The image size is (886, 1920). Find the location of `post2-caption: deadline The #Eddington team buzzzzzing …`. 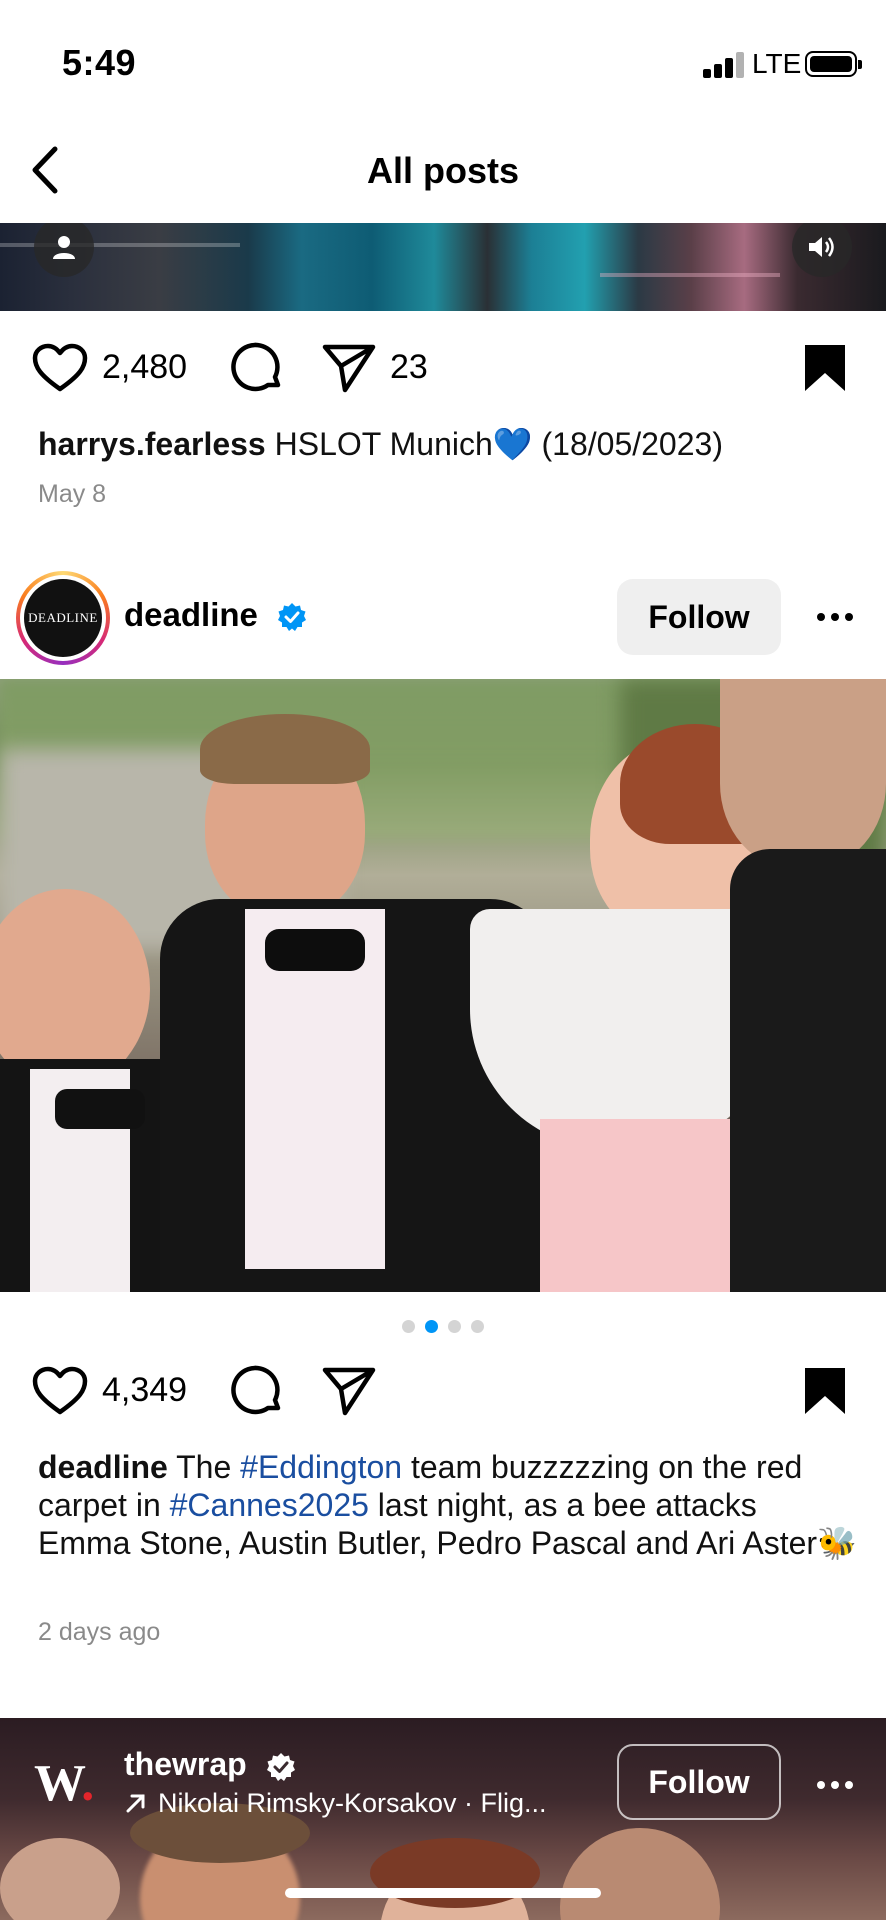

post2-caption: deadline The #Eddington team buzzzzzing … is located at coordinates (448, 1505).